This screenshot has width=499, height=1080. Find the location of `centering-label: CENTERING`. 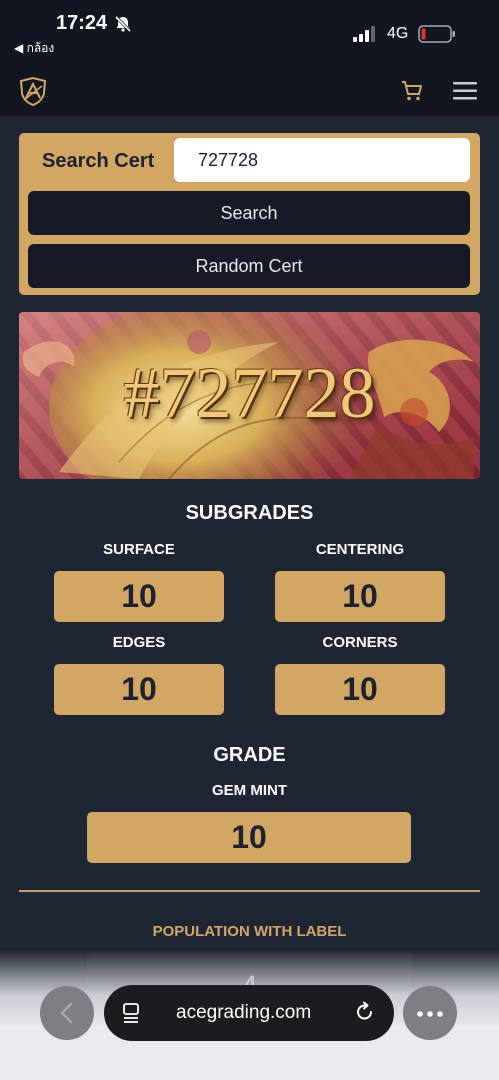

centering-label: CENTERING is located at coordinates (360, 549).